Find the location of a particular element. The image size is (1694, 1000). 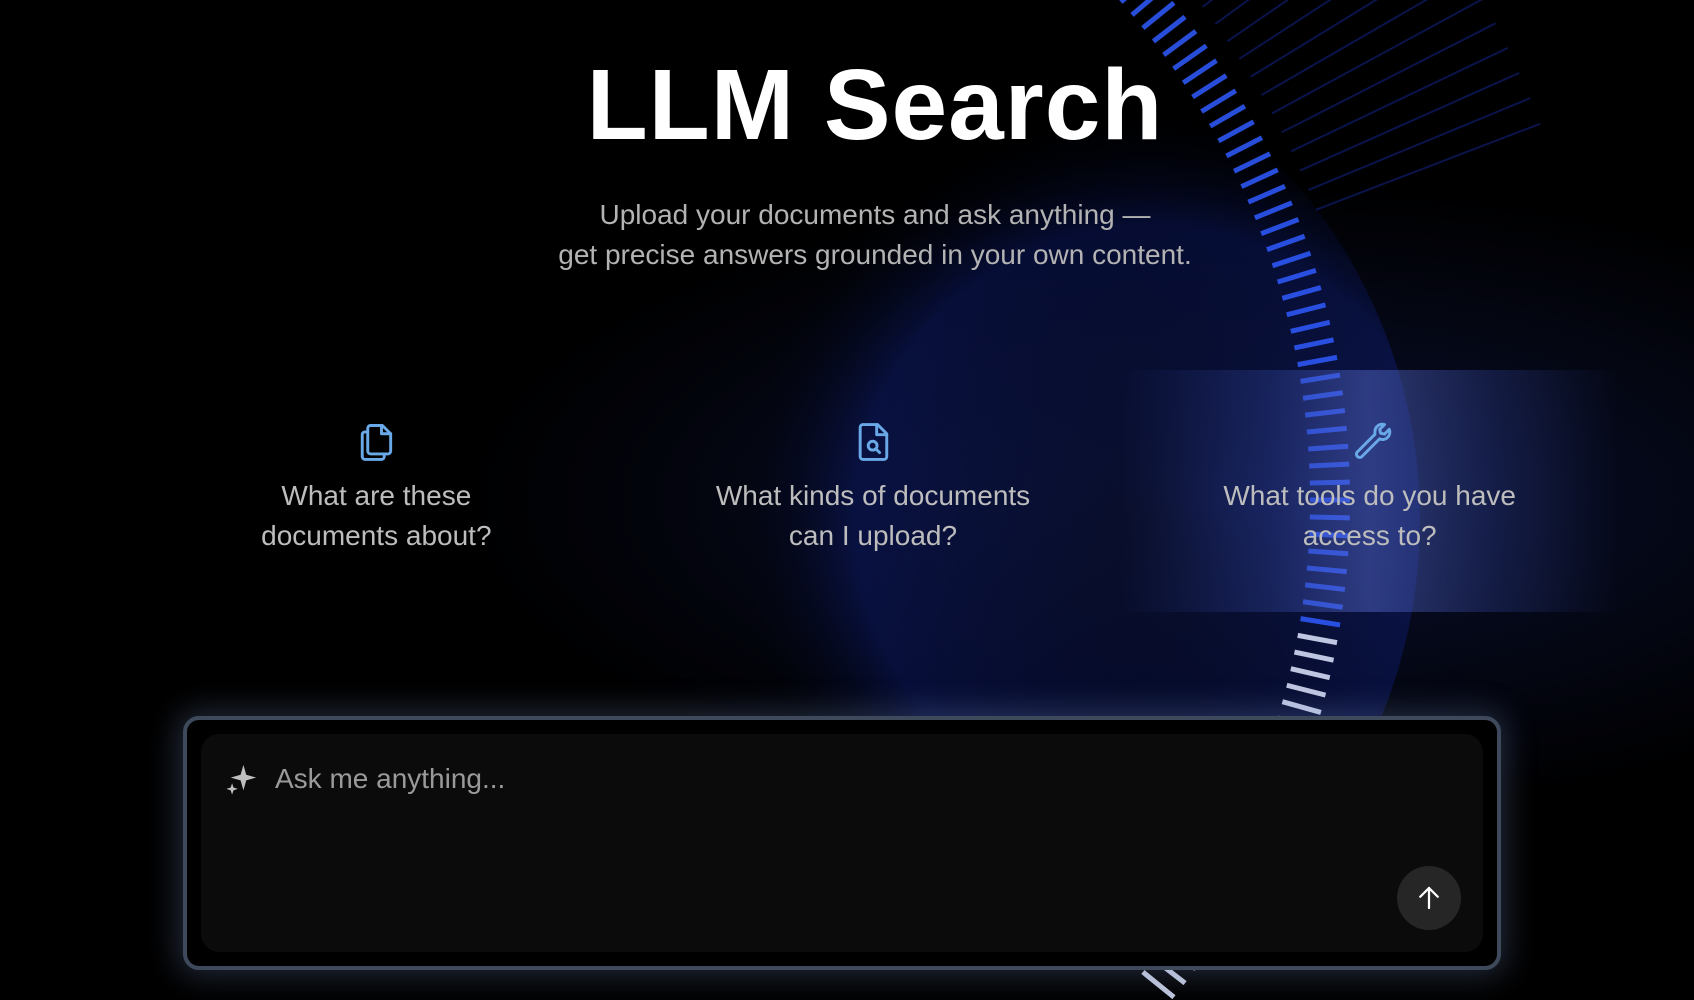

send-button is located at coordinates (1429, 898).